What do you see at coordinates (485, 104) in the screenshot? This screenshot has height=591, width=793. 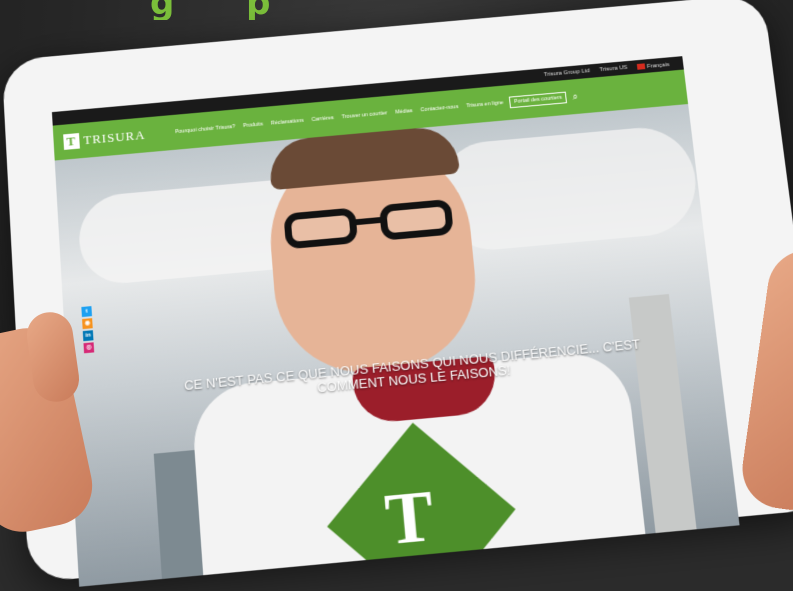 I see `nav-item-online: Trisura en ligne` at bounding box center [485, 104].